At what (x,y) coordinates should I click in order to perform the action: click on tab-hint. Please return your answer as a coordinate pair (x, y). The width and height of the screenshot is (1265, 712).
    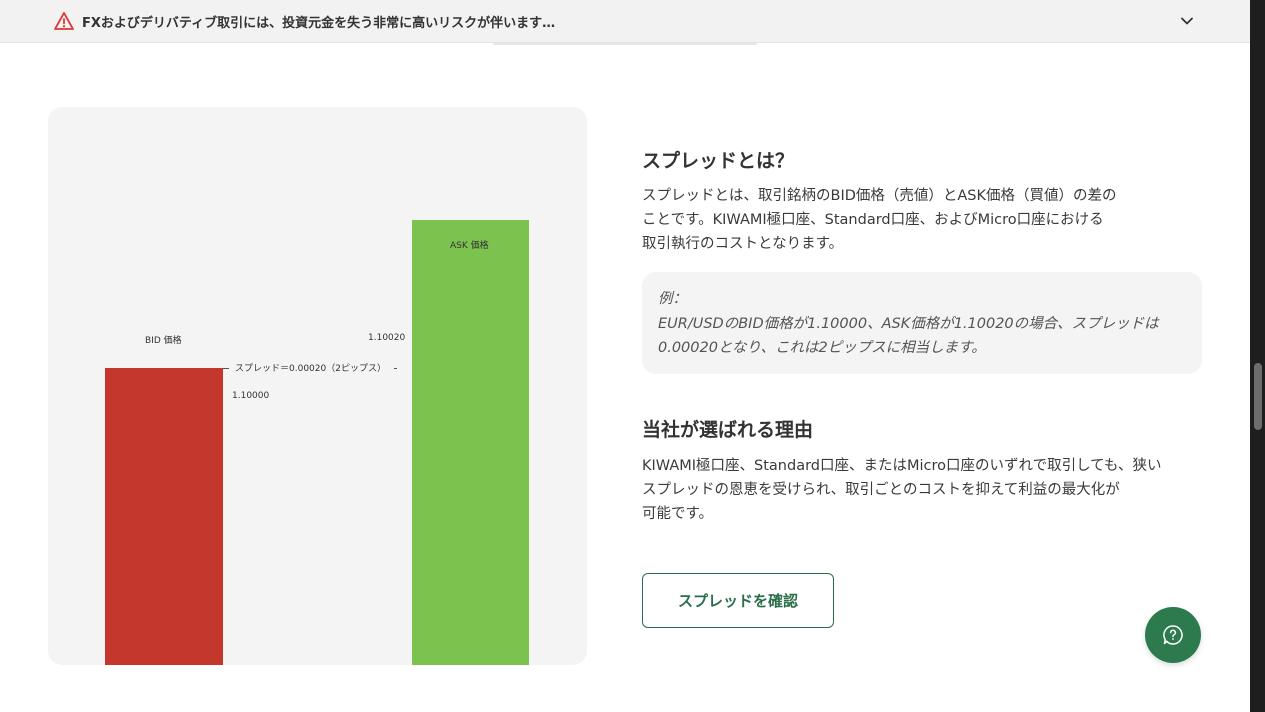
    Looking at the image, I should click on (625, 44).